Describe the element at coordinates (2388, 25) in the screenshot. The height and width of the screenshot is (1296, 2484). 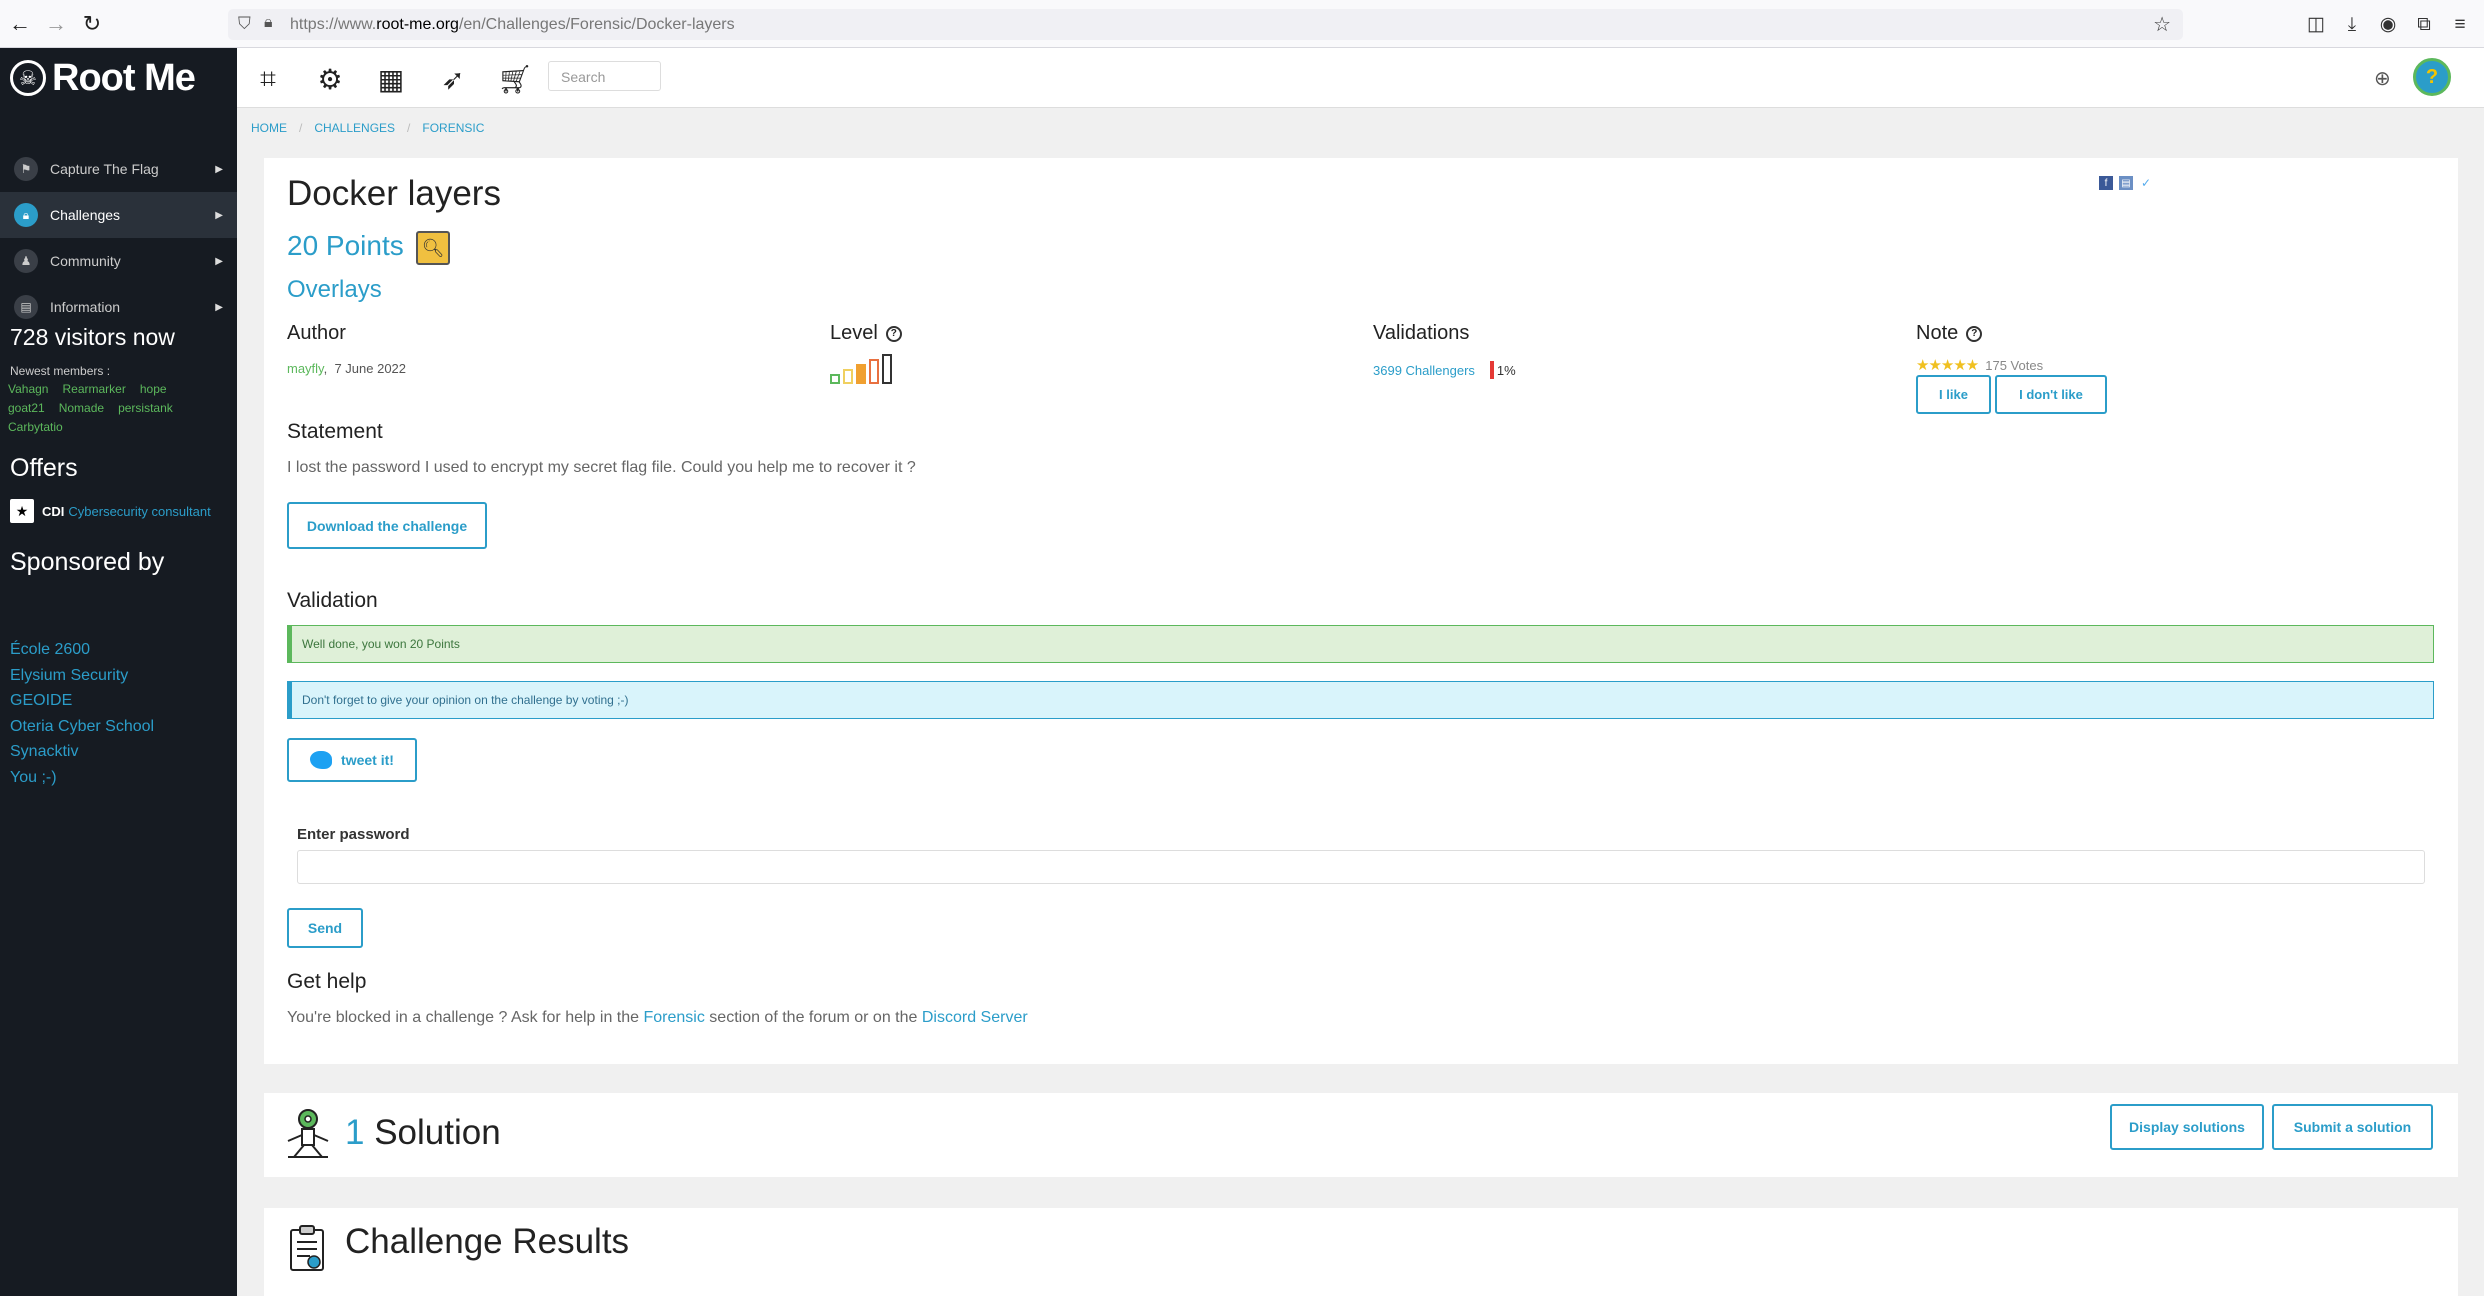
I see `account-icon: ◉` at that location.